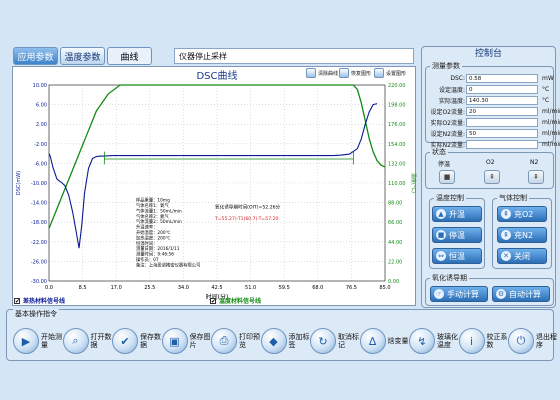  I want to click on command-button-9: i 校正系数, so click(484, 341).